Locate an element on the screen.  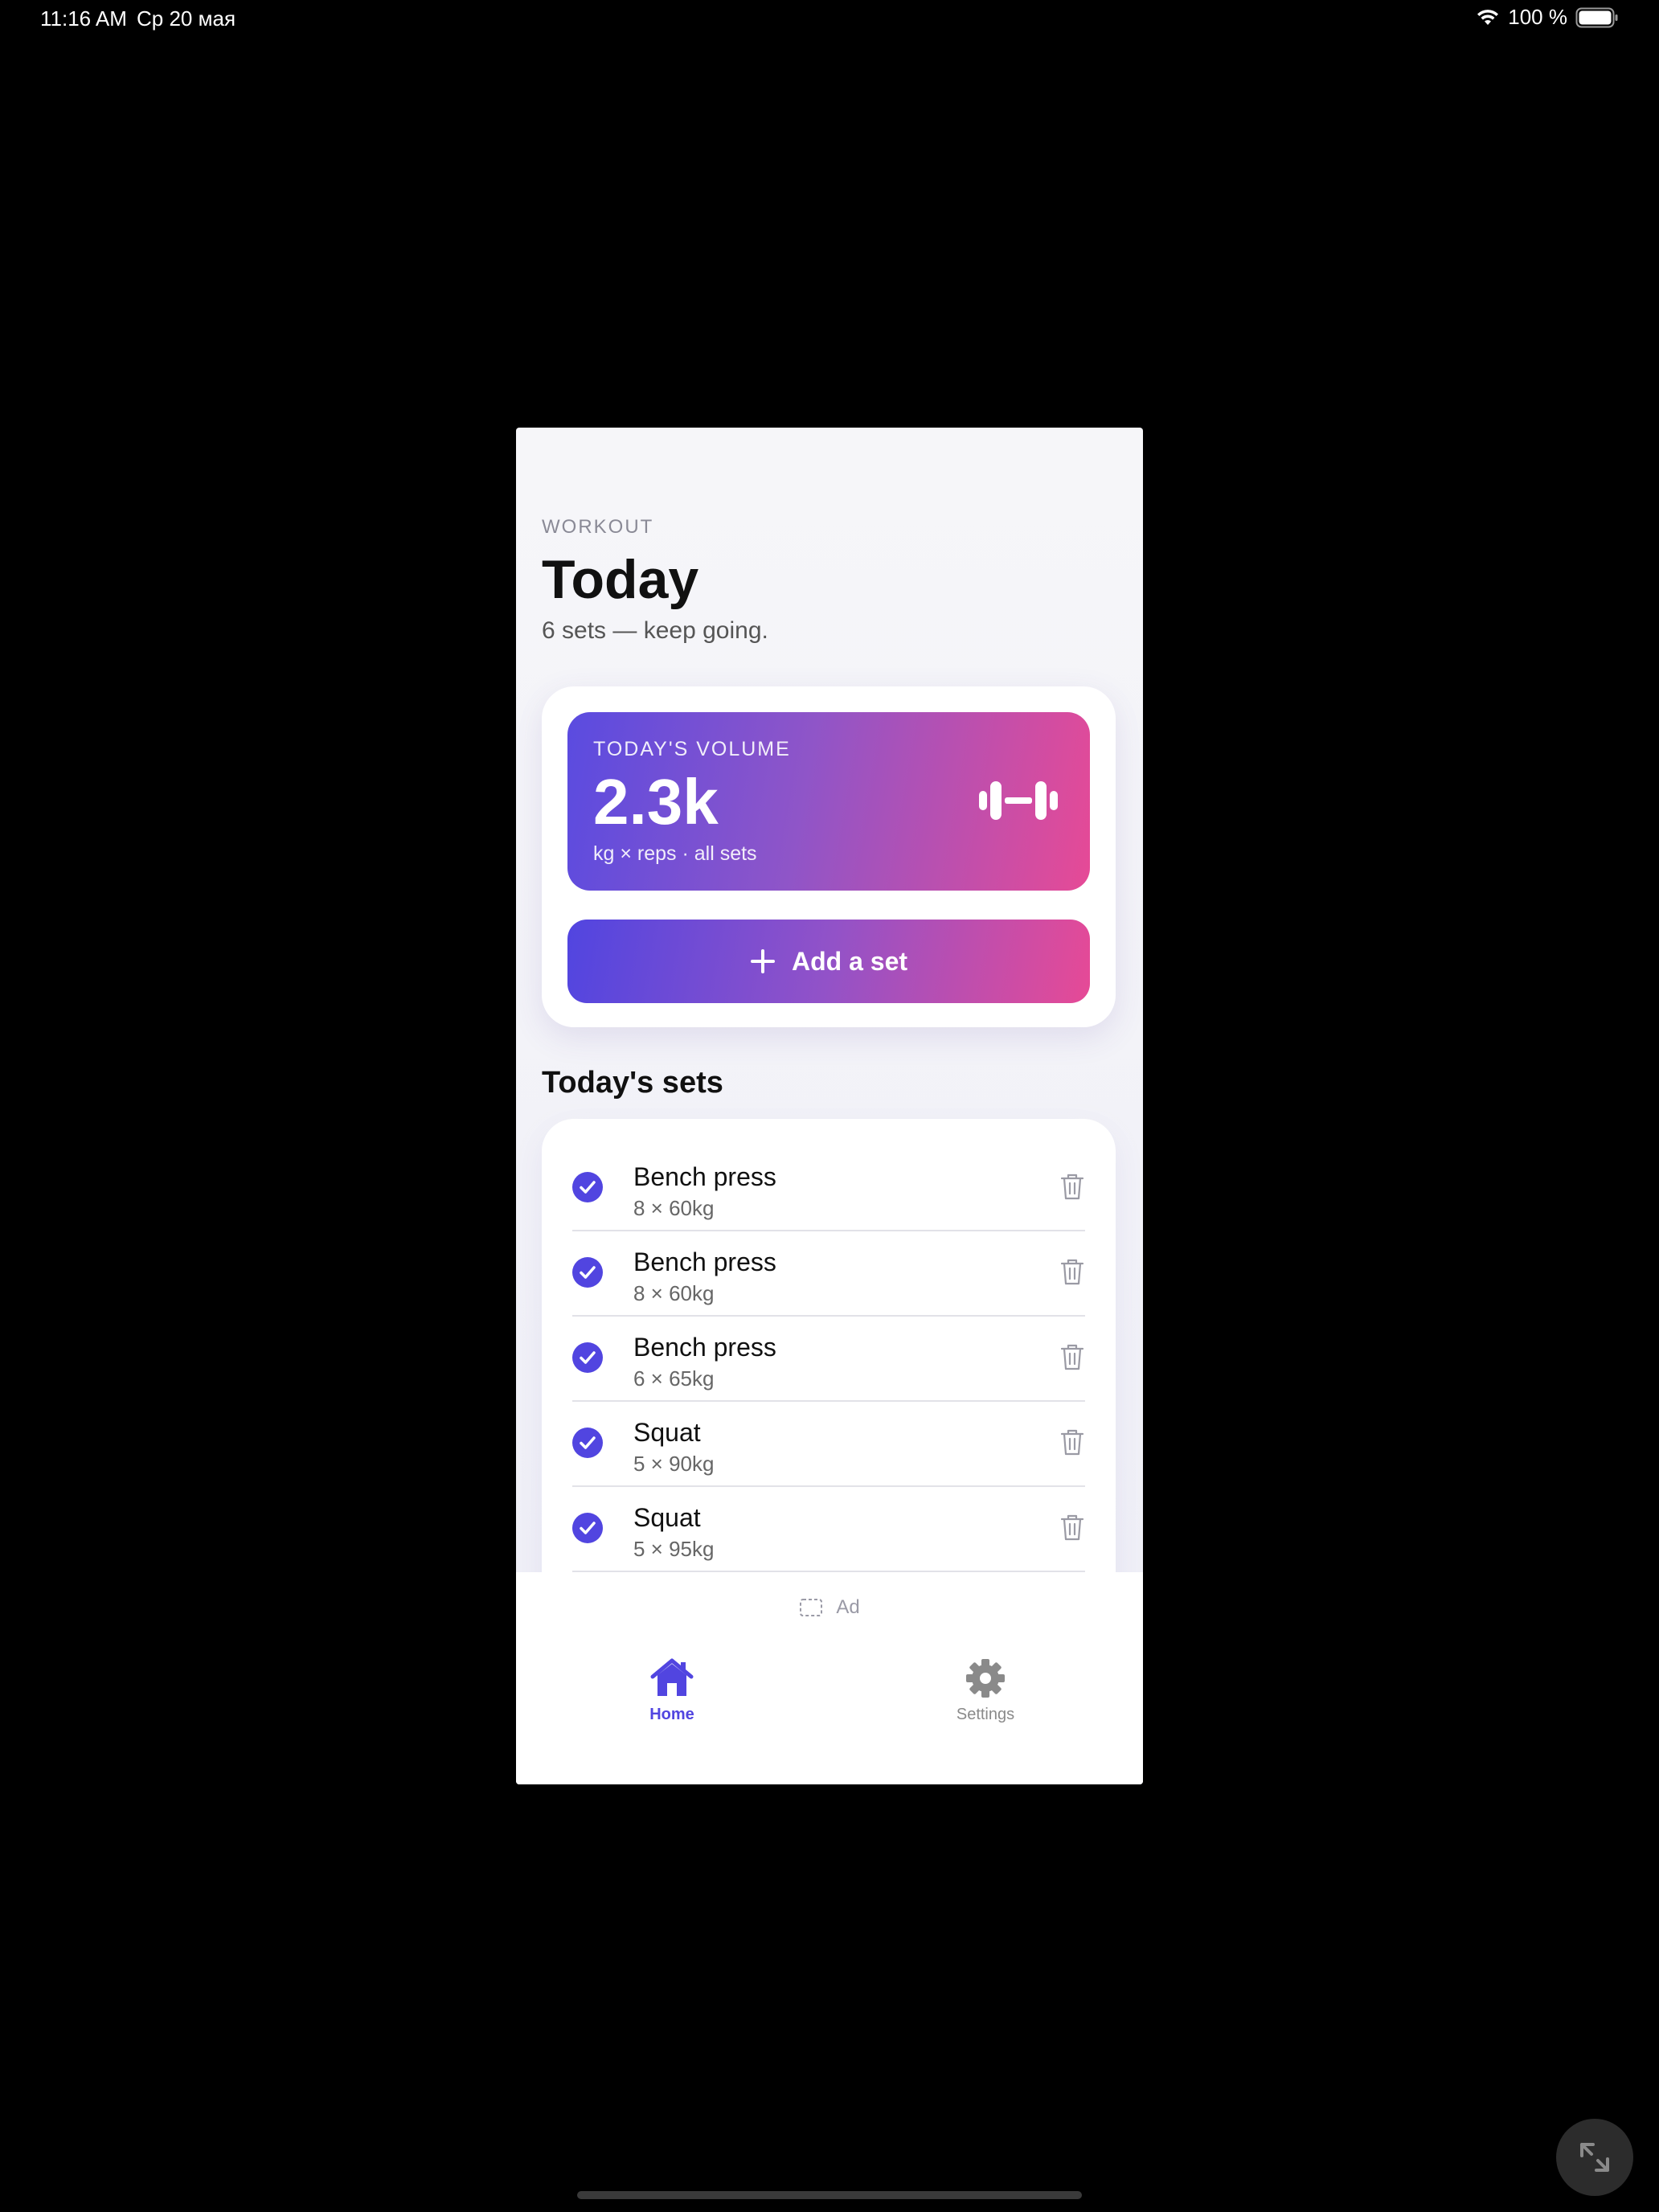
add-set-button: Add a set is located at coordinates (828, 961).